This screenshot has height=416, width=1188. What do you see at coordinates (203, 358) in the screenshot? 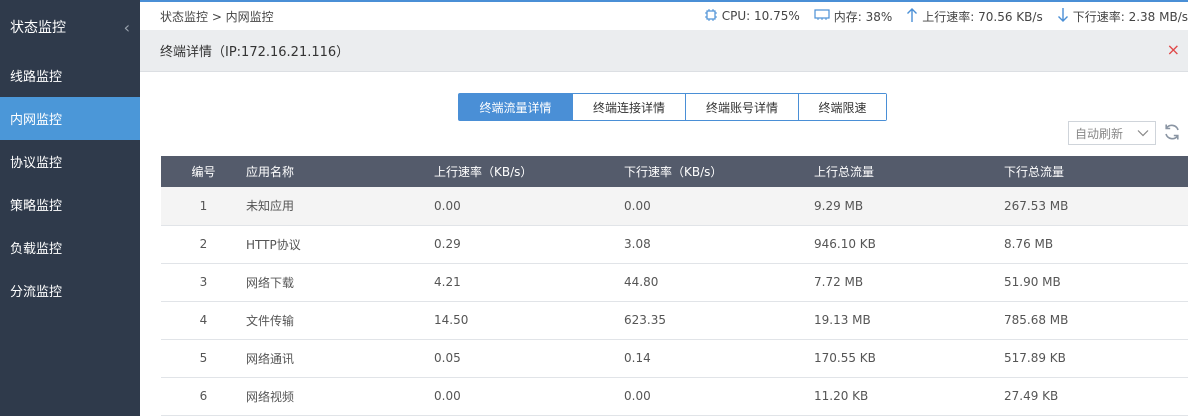
I see `table-cell: 5` at bounding box center [203, 358].